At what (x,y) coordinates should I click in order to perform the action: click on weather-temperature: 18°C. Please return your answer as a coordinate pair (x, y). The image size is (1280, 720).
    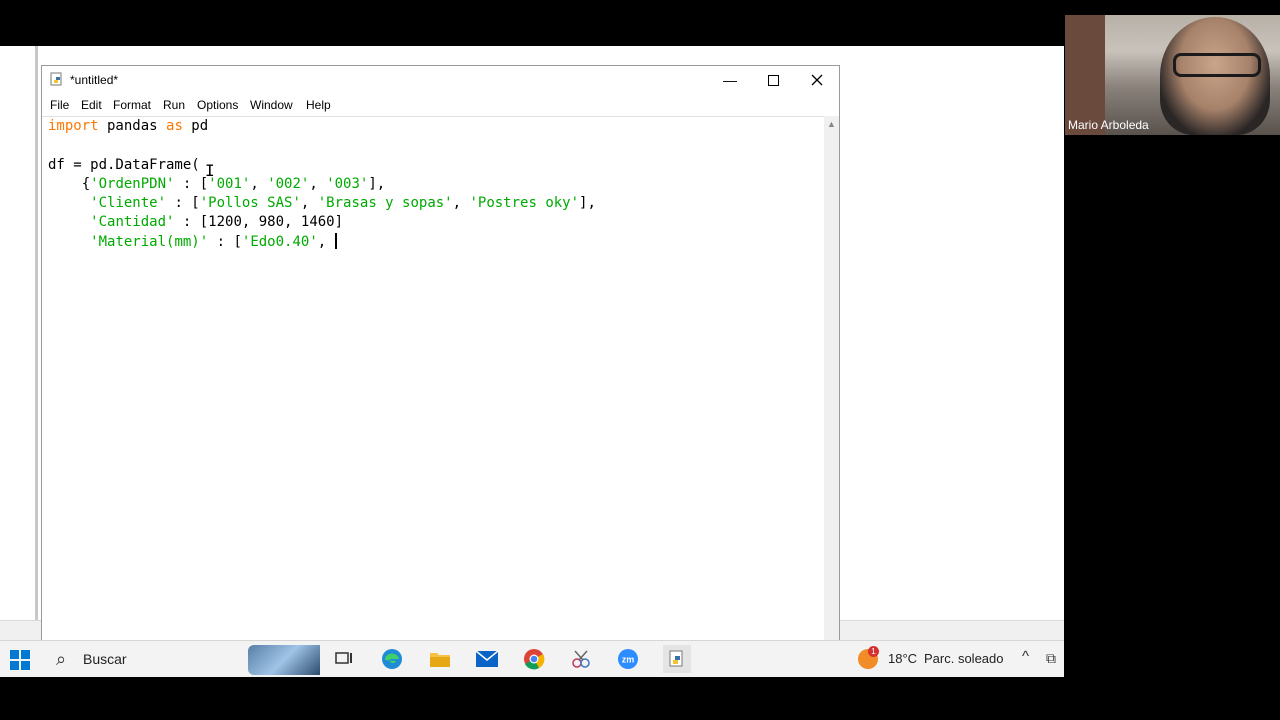
    Looking at the image, I should click on (902, 658).